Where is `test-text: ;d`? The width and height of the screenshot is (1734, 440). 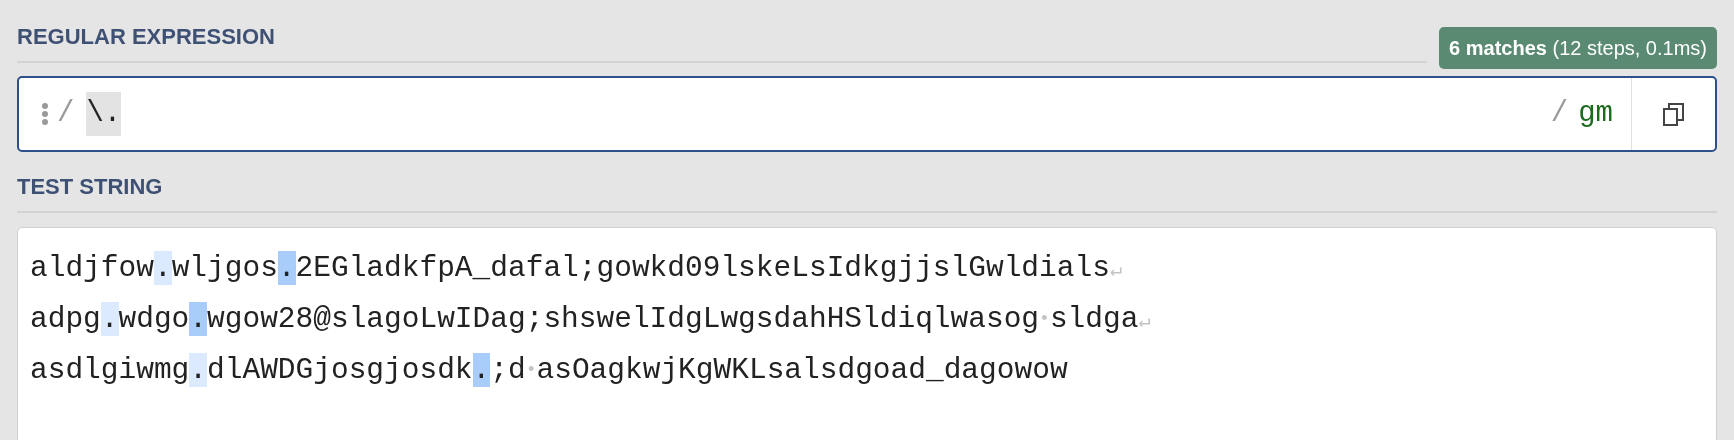 test-text: ;d is located at coordinates (508, 370).